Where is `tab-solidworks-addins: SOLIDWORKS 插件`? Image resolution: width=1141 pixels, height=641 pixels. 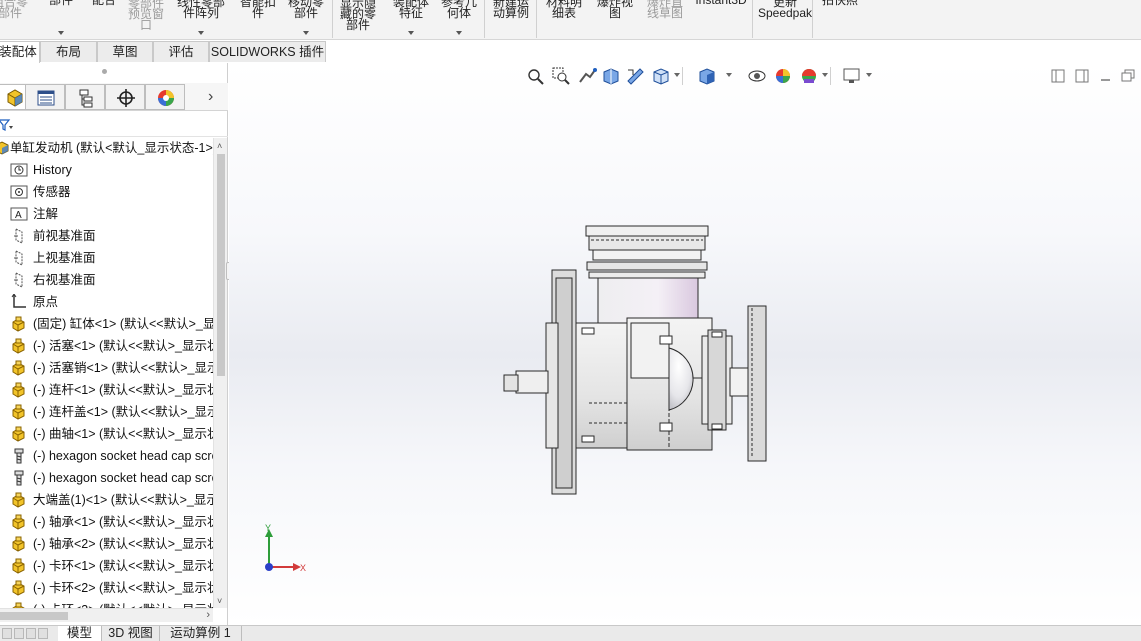 tab-solidworks-addins: SOLIDWORKS 插件 is located at coordinates (267, 51).